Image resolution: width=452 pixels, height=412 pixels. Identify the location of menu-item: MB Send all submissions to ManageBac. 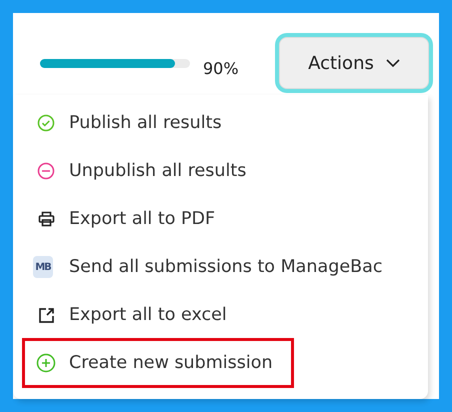
(202, 267).